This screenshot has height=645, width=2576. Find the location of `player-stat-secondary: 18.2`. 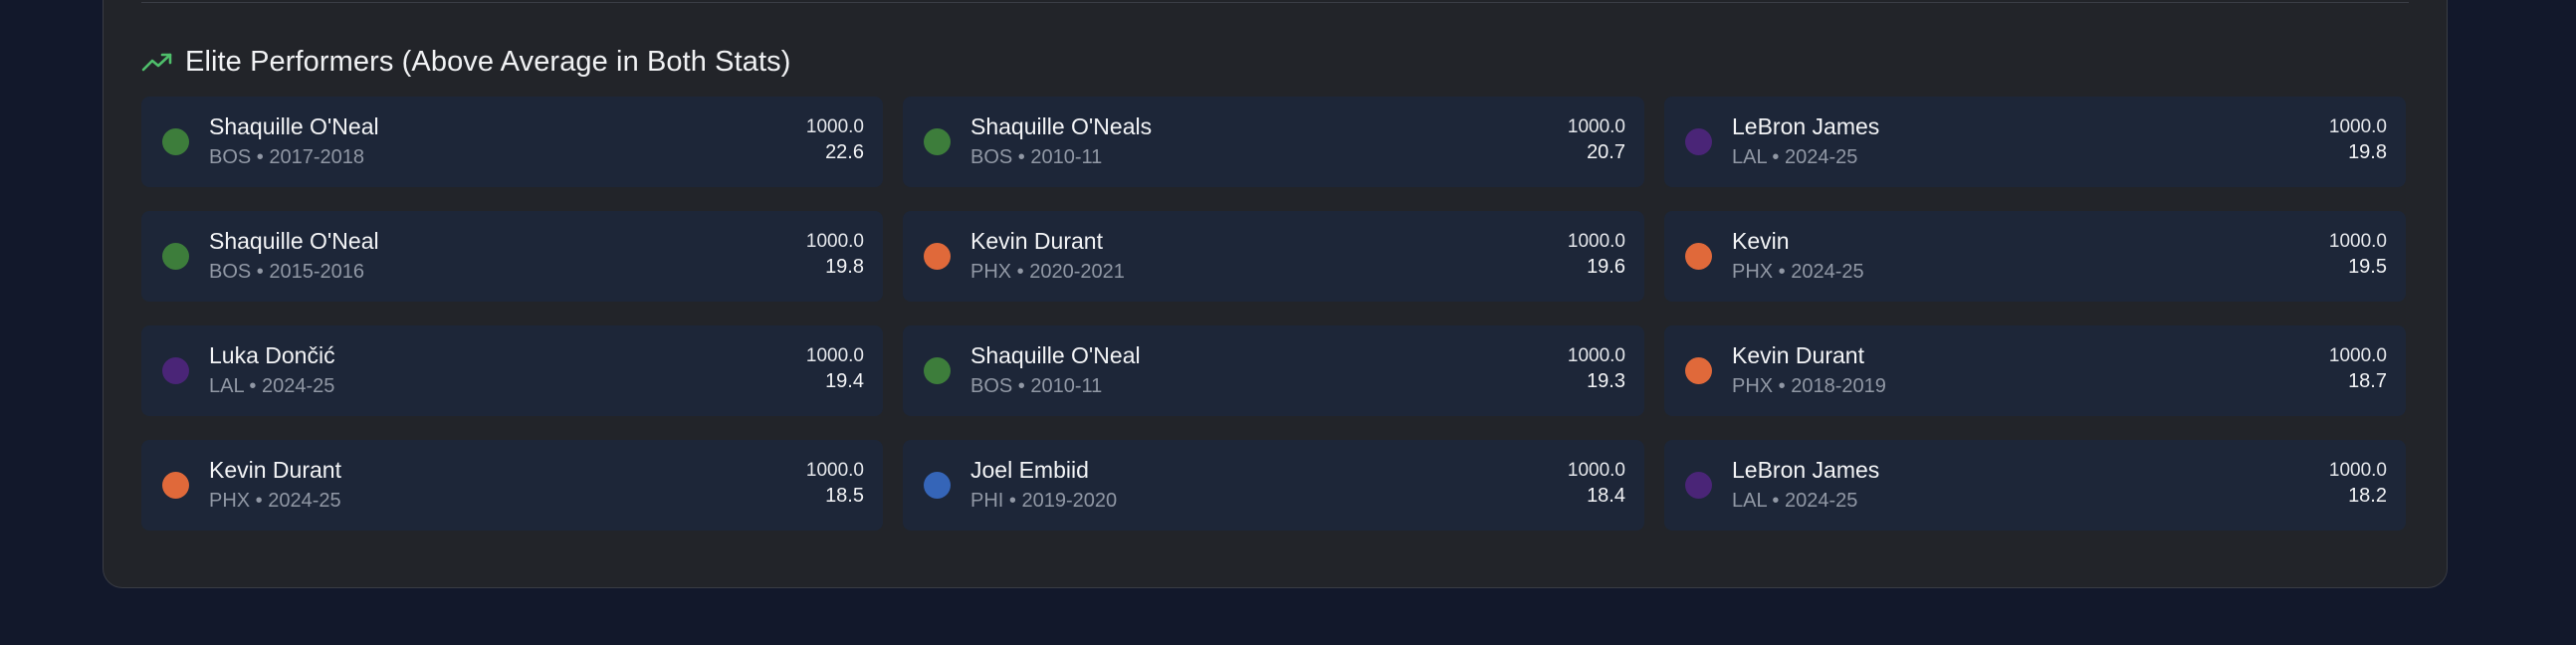

player-stat-secondary: 18.2 is located at coordinates (2367, 496).